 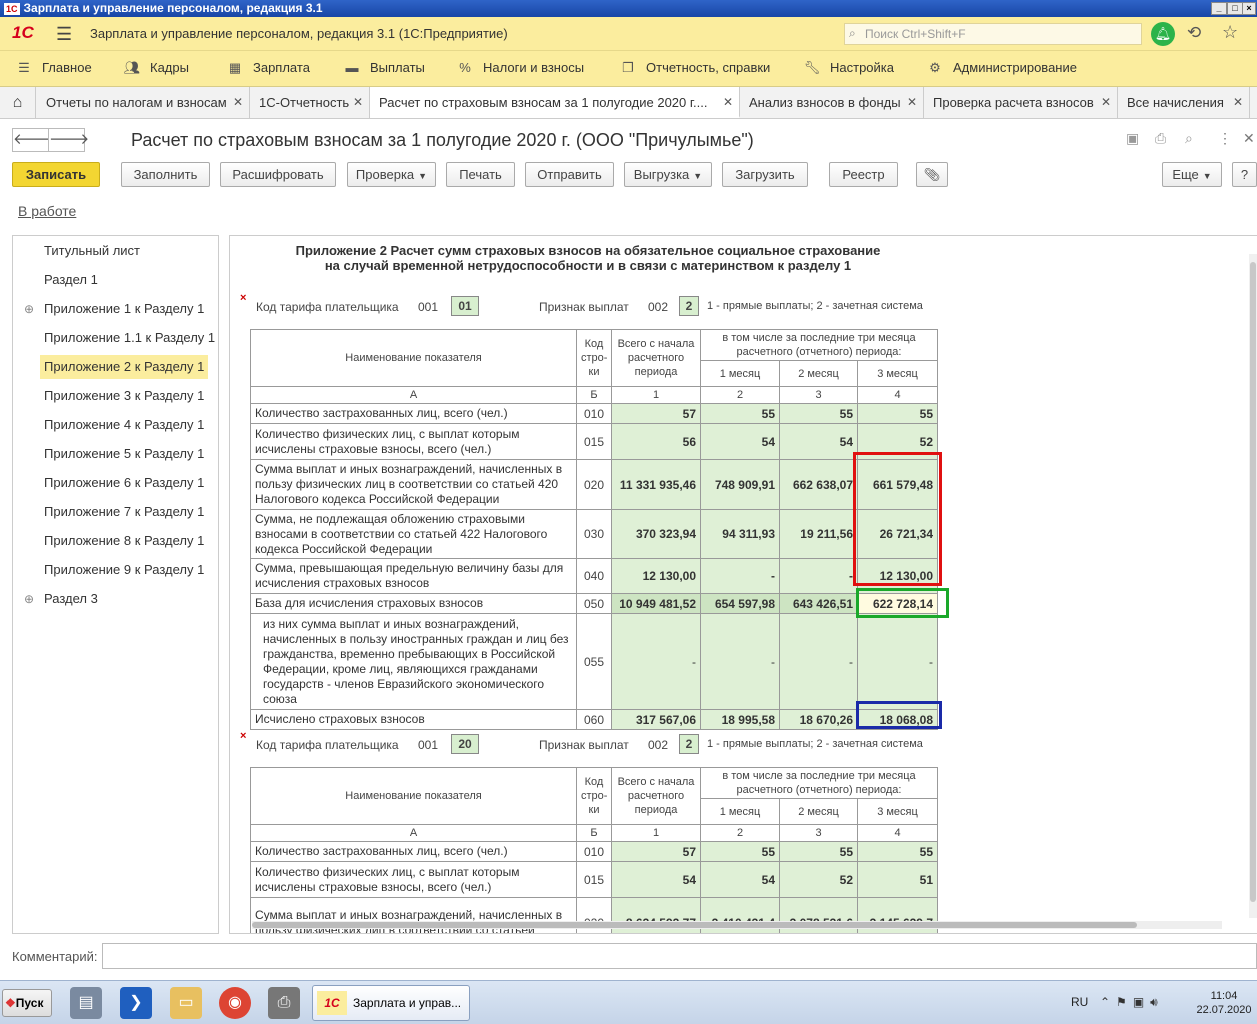 What do you see at coordinates (656, 796) in the screenshot?
I see `col-header-total: Всего с начала расчетного периода` at bounding box center [656, 796].